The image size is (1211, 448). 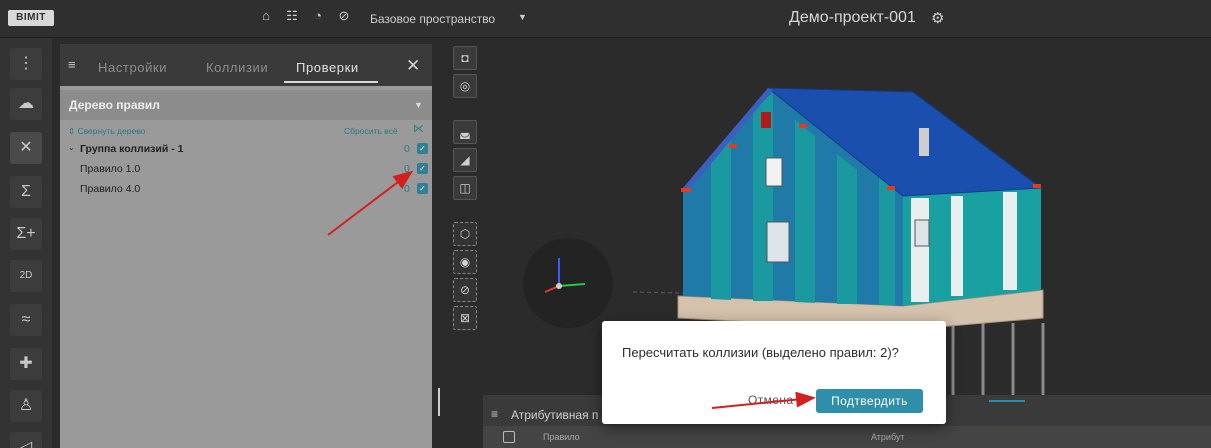 I want to click on group-name: Группа коллизий - 1, so click(x=132, y=149).